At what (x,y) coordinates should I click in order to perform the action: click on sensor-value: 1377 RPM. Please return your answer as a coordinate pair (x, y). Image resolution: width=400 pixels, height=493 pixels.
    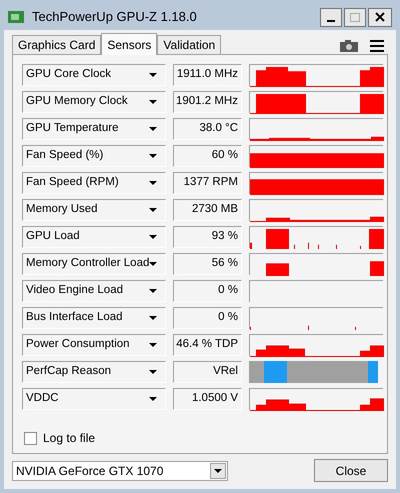
    Looking at the image, I should click on (207, 183).